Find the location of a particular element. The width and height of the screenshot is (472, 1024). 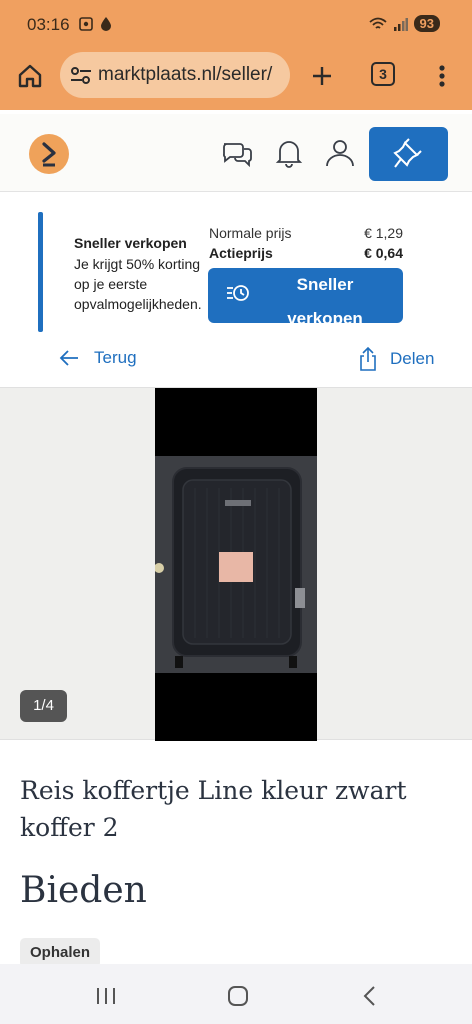

more-vert-icon is located at coordinates (442, 76).